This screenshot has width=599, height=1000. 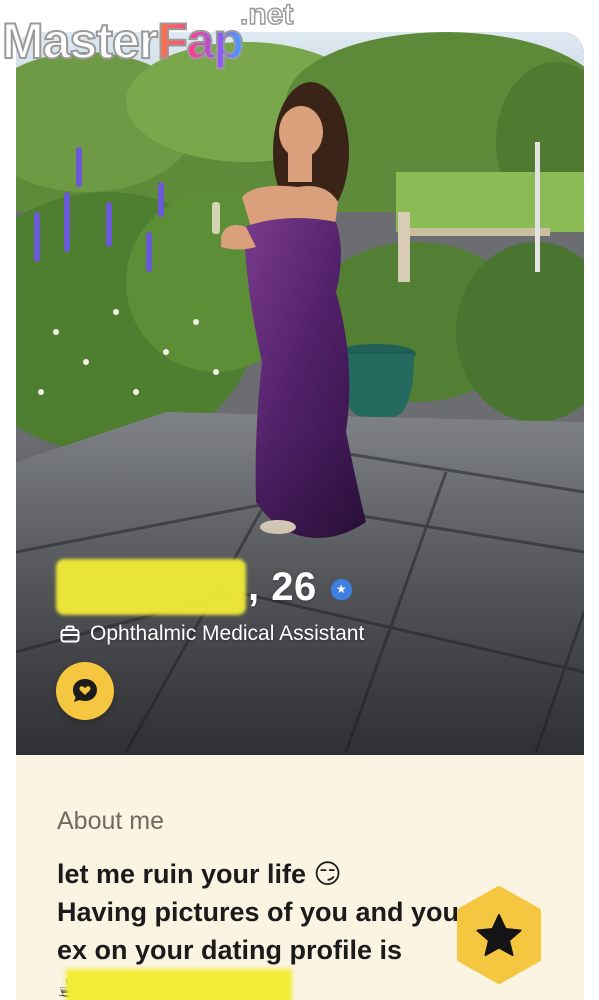 I want to click on job-title: Ophthalmic Medical Assistant, so click(x=227, y=633).